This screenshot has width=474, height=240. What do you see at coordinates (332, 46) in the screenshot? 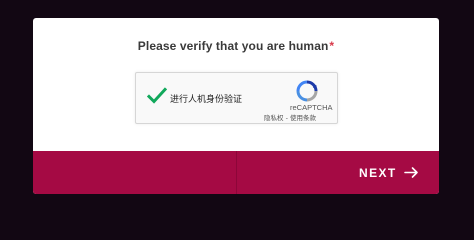
I see `required-marker: *` at bounding box center [332, 46].